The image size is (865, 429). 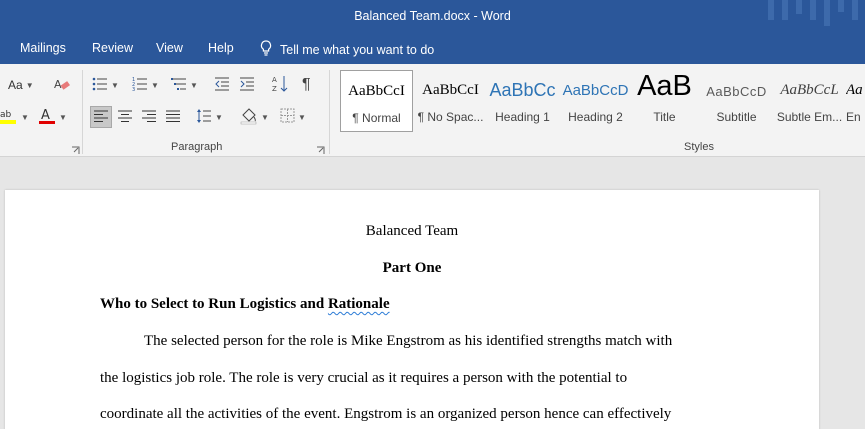 What do you see at coordinates (274, 89) in the screenshot?
I see `svg-text: Z` at bounding box center [274, 89].